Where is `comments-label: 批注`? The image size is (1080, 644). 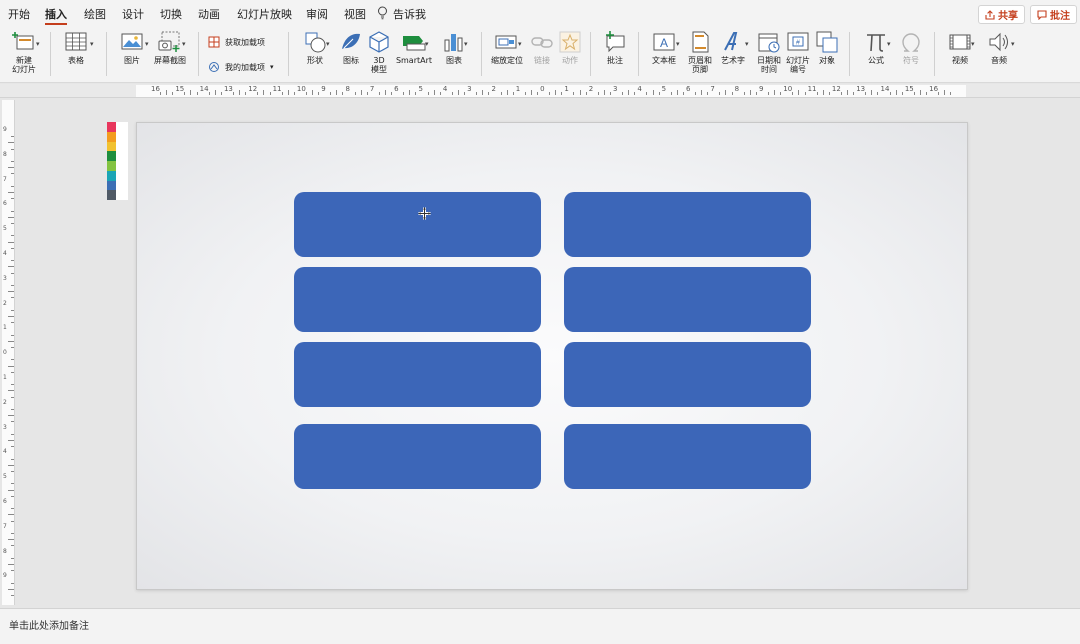
comments-label: 批注 is located at coordinates (1060, 16).